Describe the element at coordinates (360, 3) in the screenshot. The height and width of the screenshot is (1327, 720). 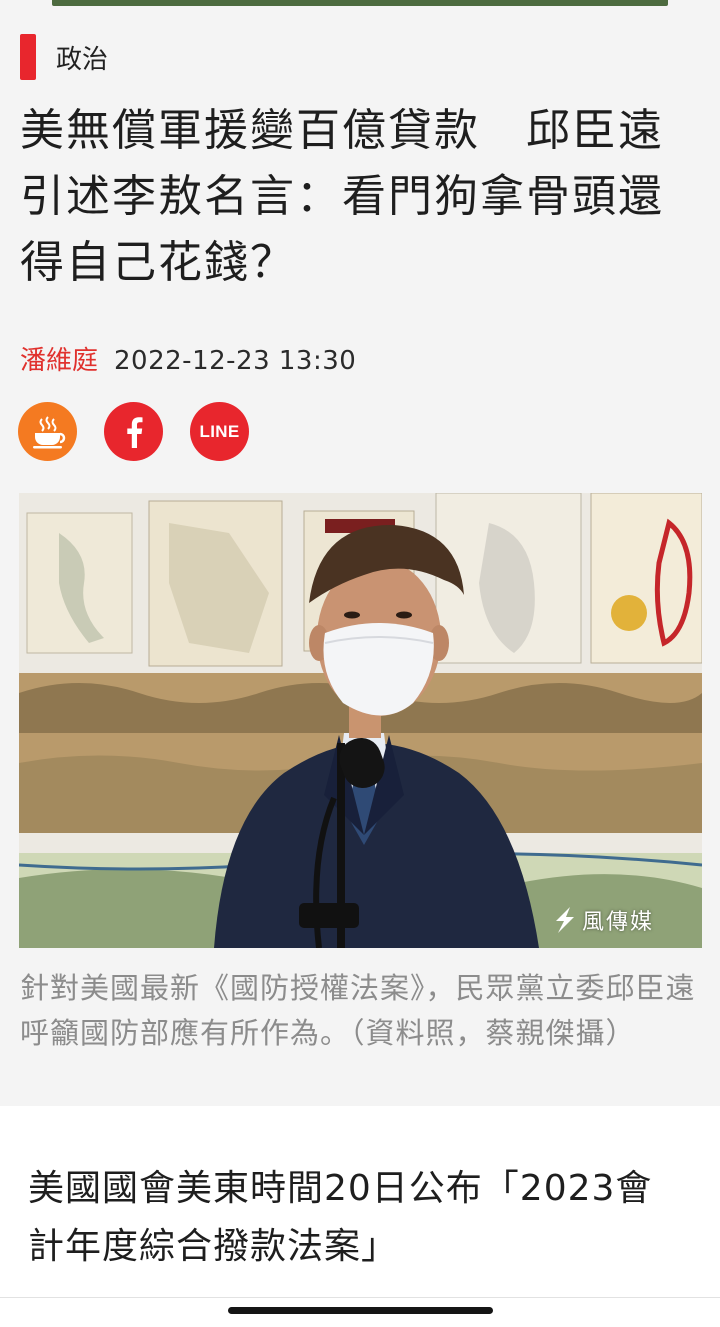
I see `top-banner-strip` at that location.